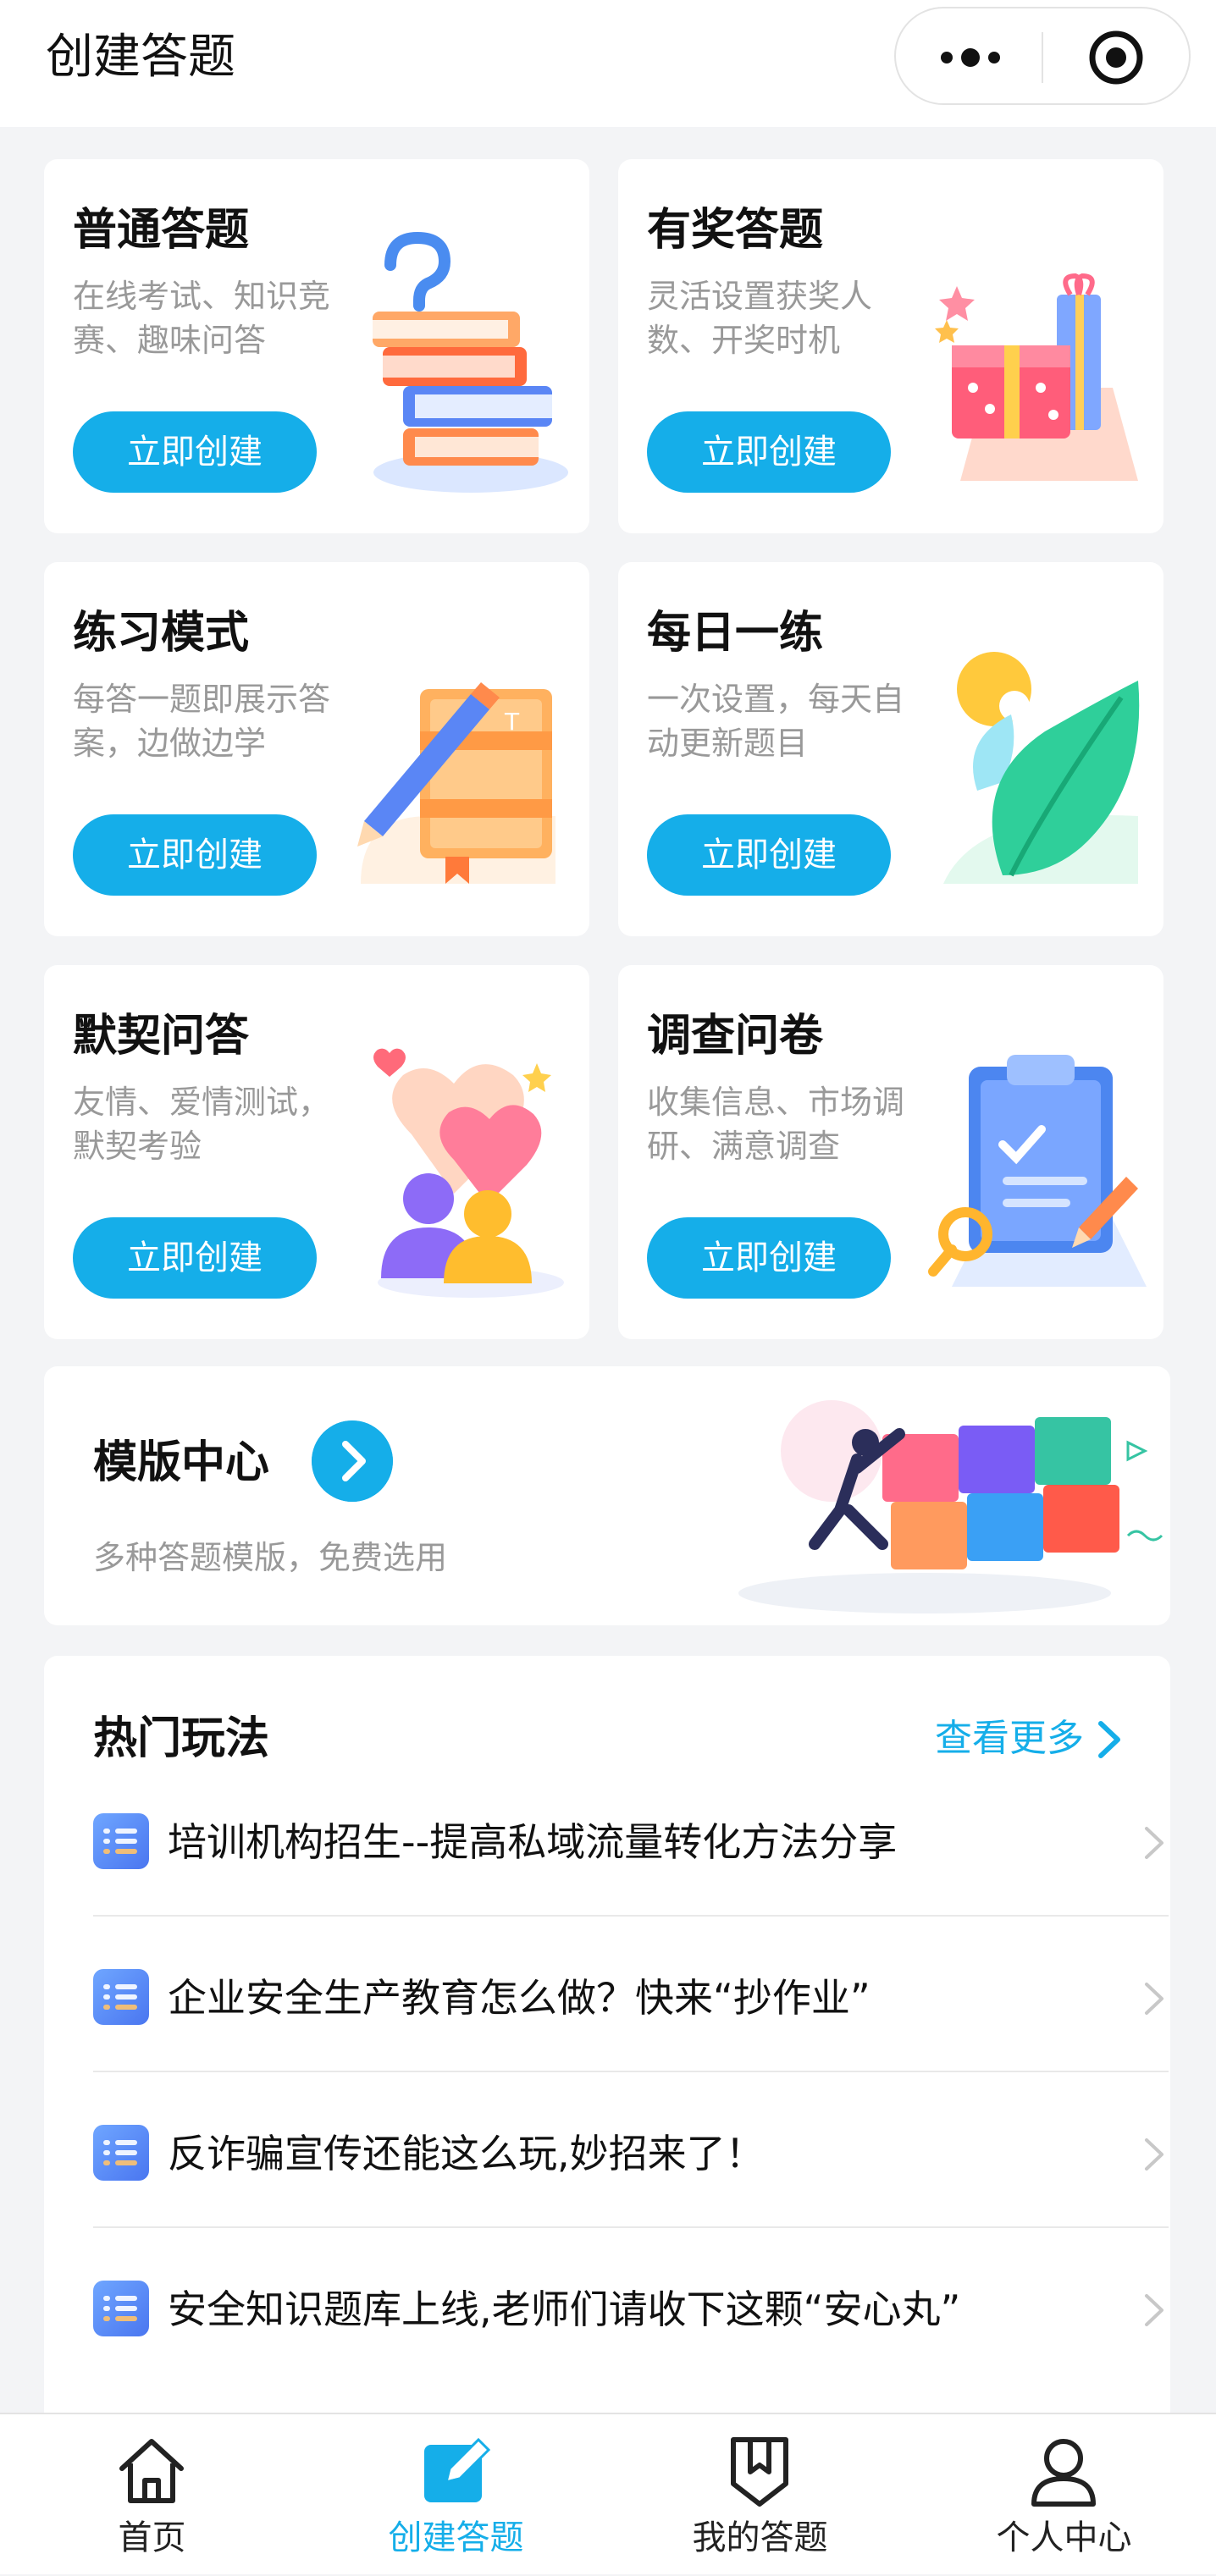 The width and height of the screenshot is (1216, 2576). Describe the element at coordinates (972, 58) in the screenshot. I see `more-icon` at that location.